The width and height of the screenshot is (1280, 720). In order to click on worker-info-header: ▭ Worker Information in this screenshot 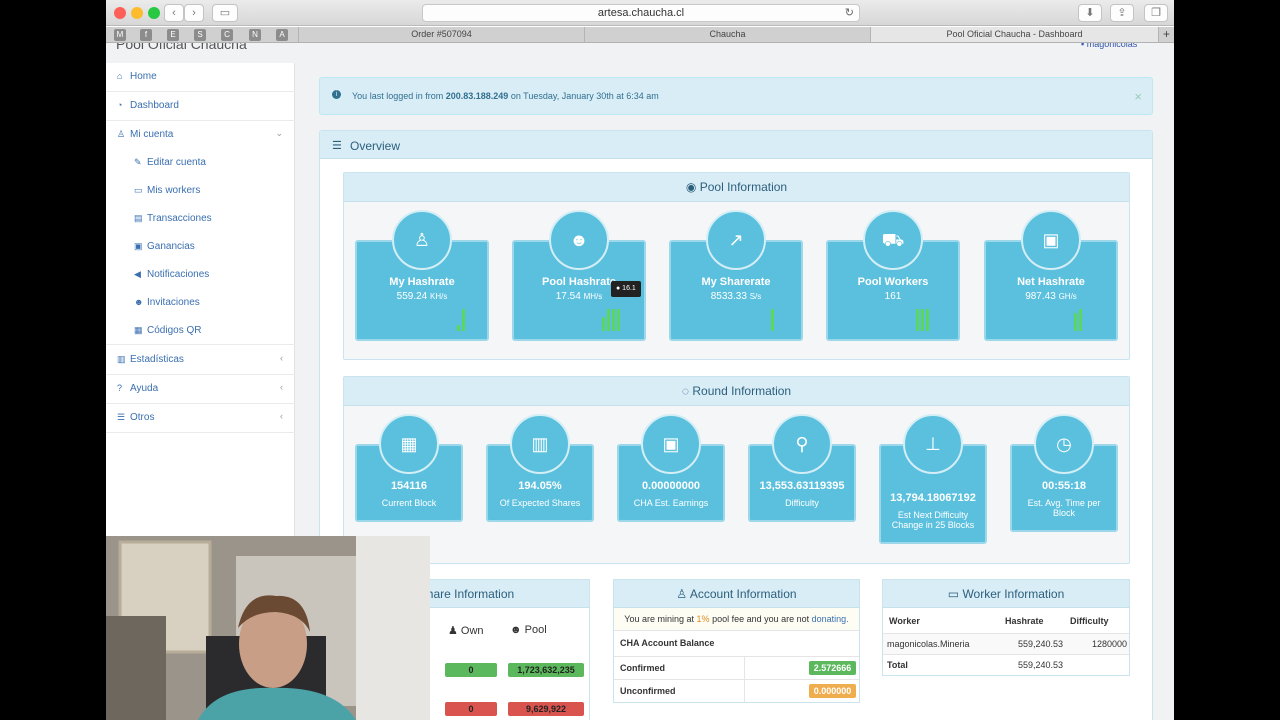, I will do `click(1006, 594)`.